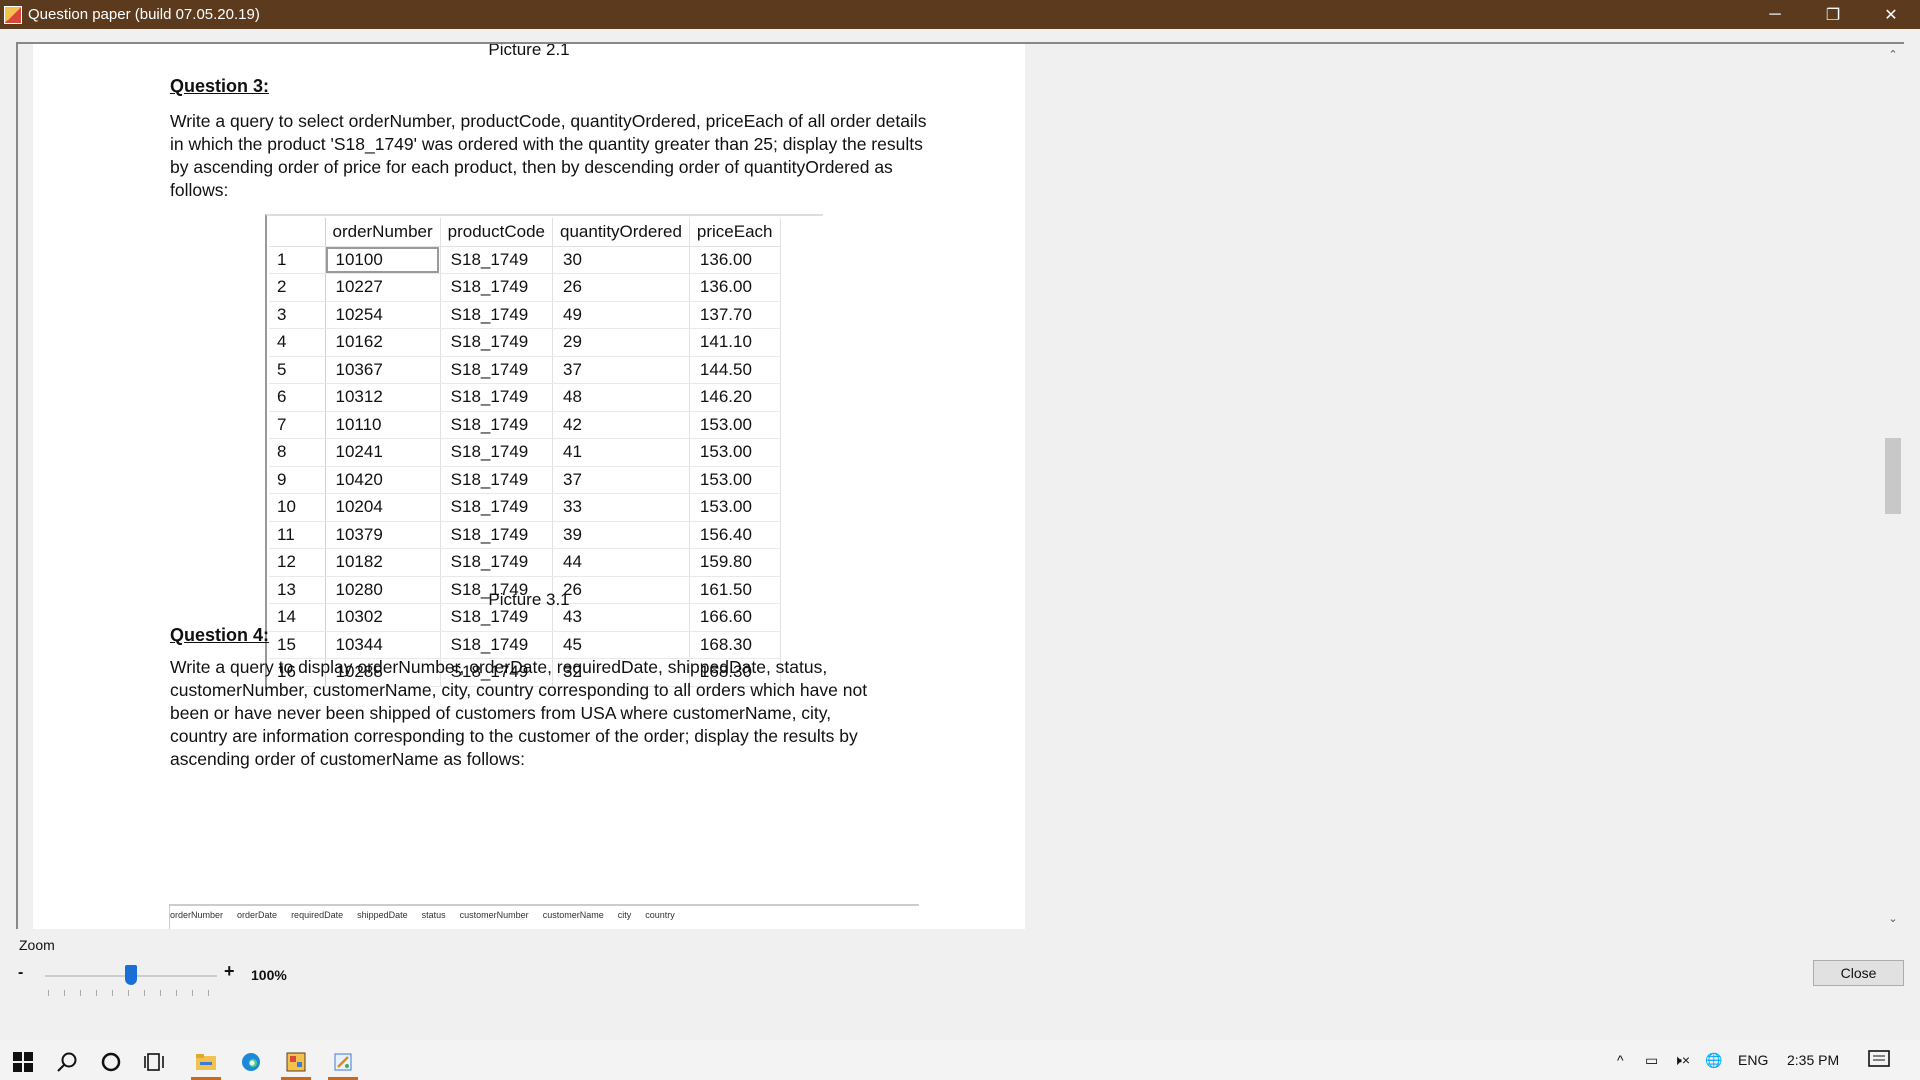 This screenshot has width=1920, height=1080. I want to click on table-cell: 10254, so click(383, 315).